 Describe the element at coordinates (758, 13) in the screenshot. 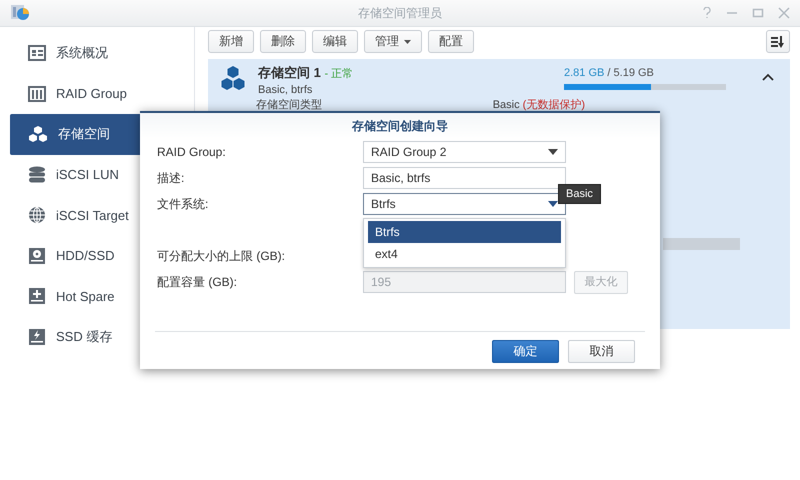

I see `maximize-icon` at that location.